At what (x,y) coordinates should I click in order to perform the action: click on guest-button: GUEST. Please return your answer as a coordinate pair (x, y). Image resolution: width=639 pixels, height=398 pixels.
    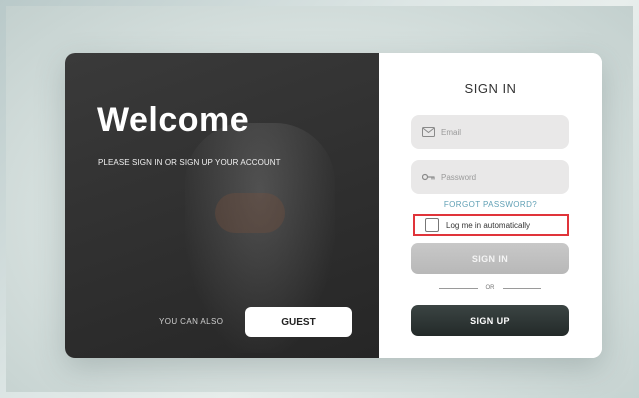
    Looking at the image, I should click on (298, 322).